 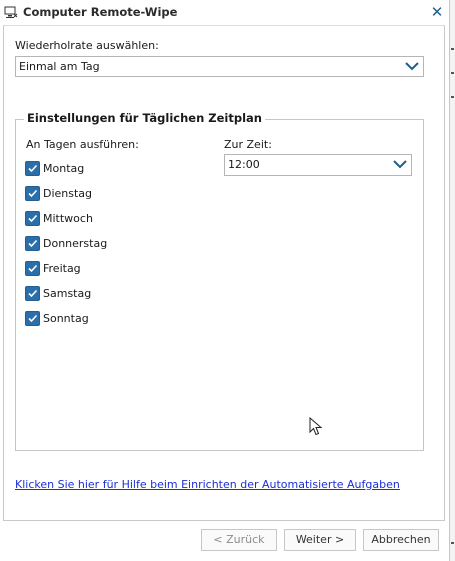 What do you see at coordinates (224, 13) in the screenshot?
I see `title-bar: Computer Remote-Wipe ✕` at bounding box center [224, 13].